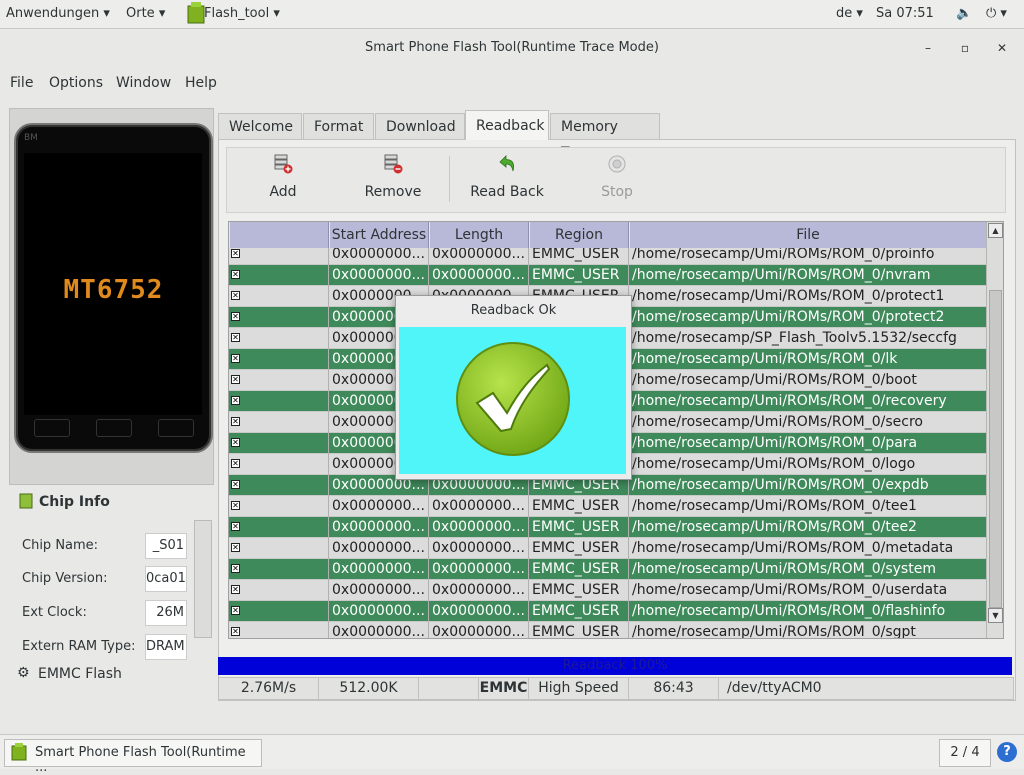 This screenshot has height=775, width=1024. Describe the element at coordinates (19, 754) in the screenshot. I see `app-icon` at that location.